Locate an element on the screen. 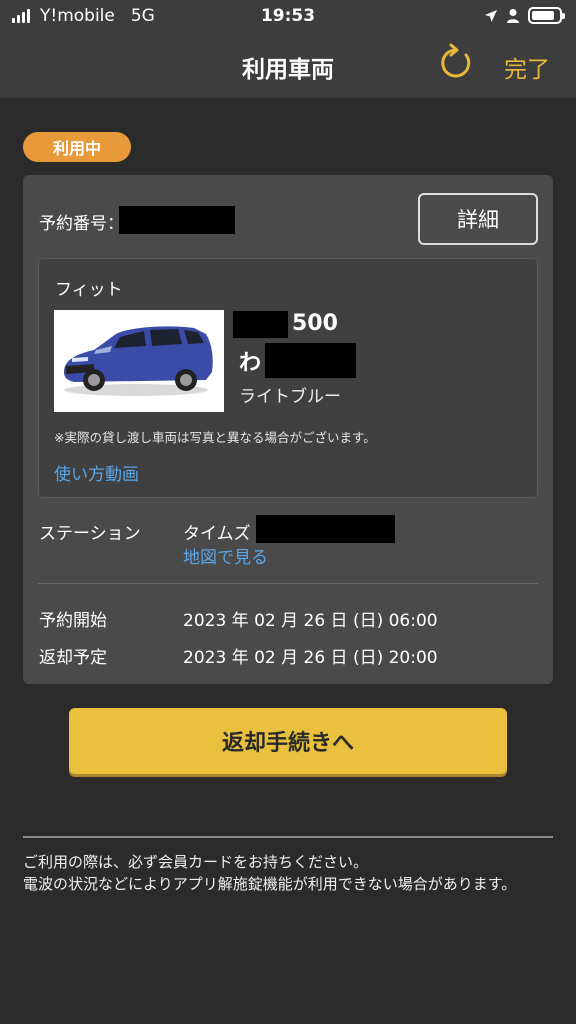 The height and width of the screenshot is (1024, 576). plate-digits-redacted is located at coordinates (310, 360).